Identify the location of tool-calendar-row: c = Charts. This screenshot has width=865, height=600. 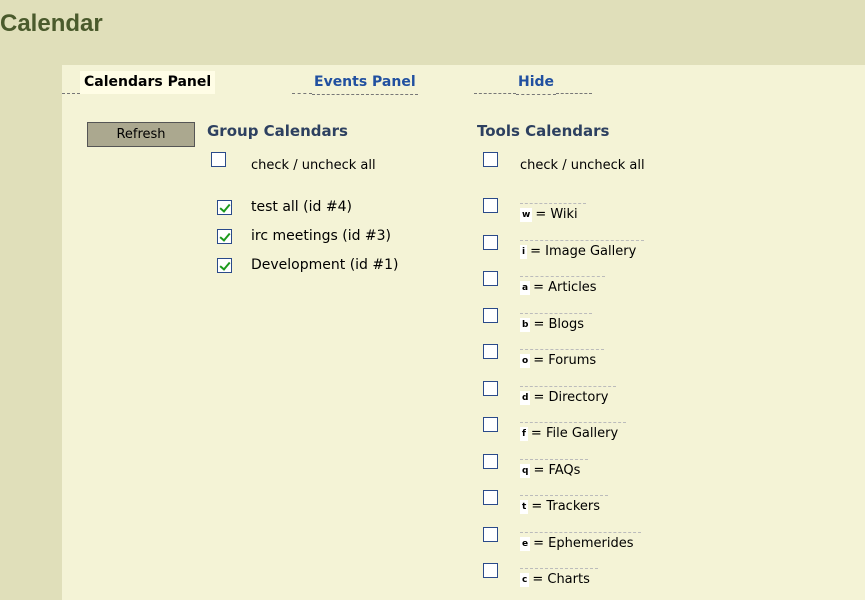
(559, 579).